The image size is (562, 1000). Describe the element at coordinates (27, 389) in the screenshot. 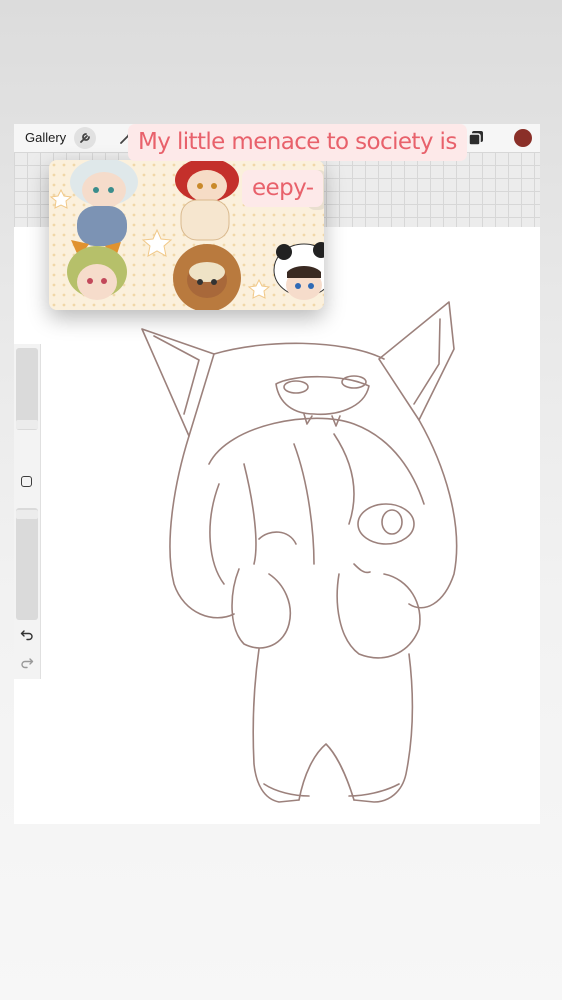

I see `brush-size-slider` at that location.